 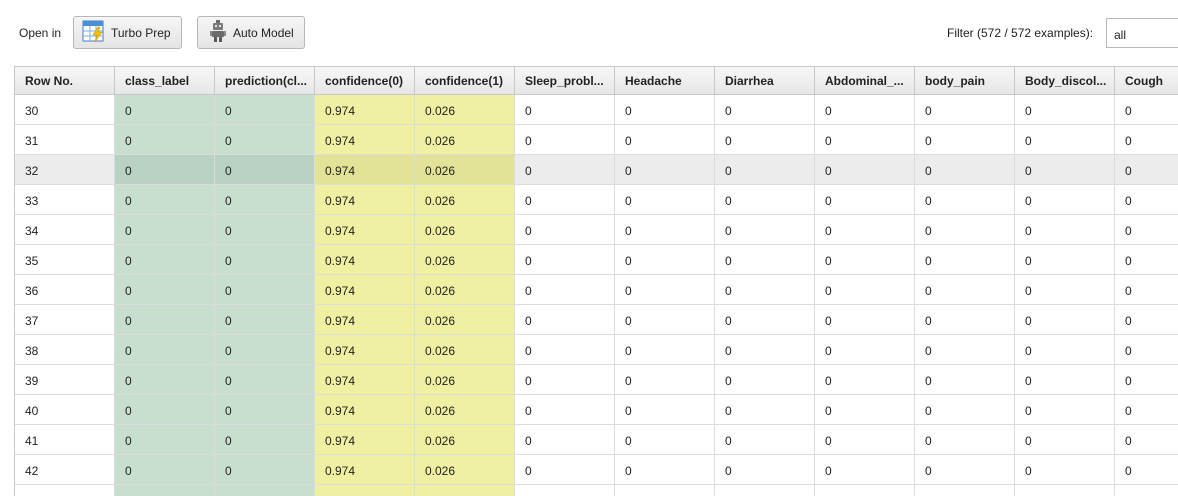 What do you see at coordinates (65, 350) in the screenshot?
I see `table-cell: 38` at bounding box center [65, 350].